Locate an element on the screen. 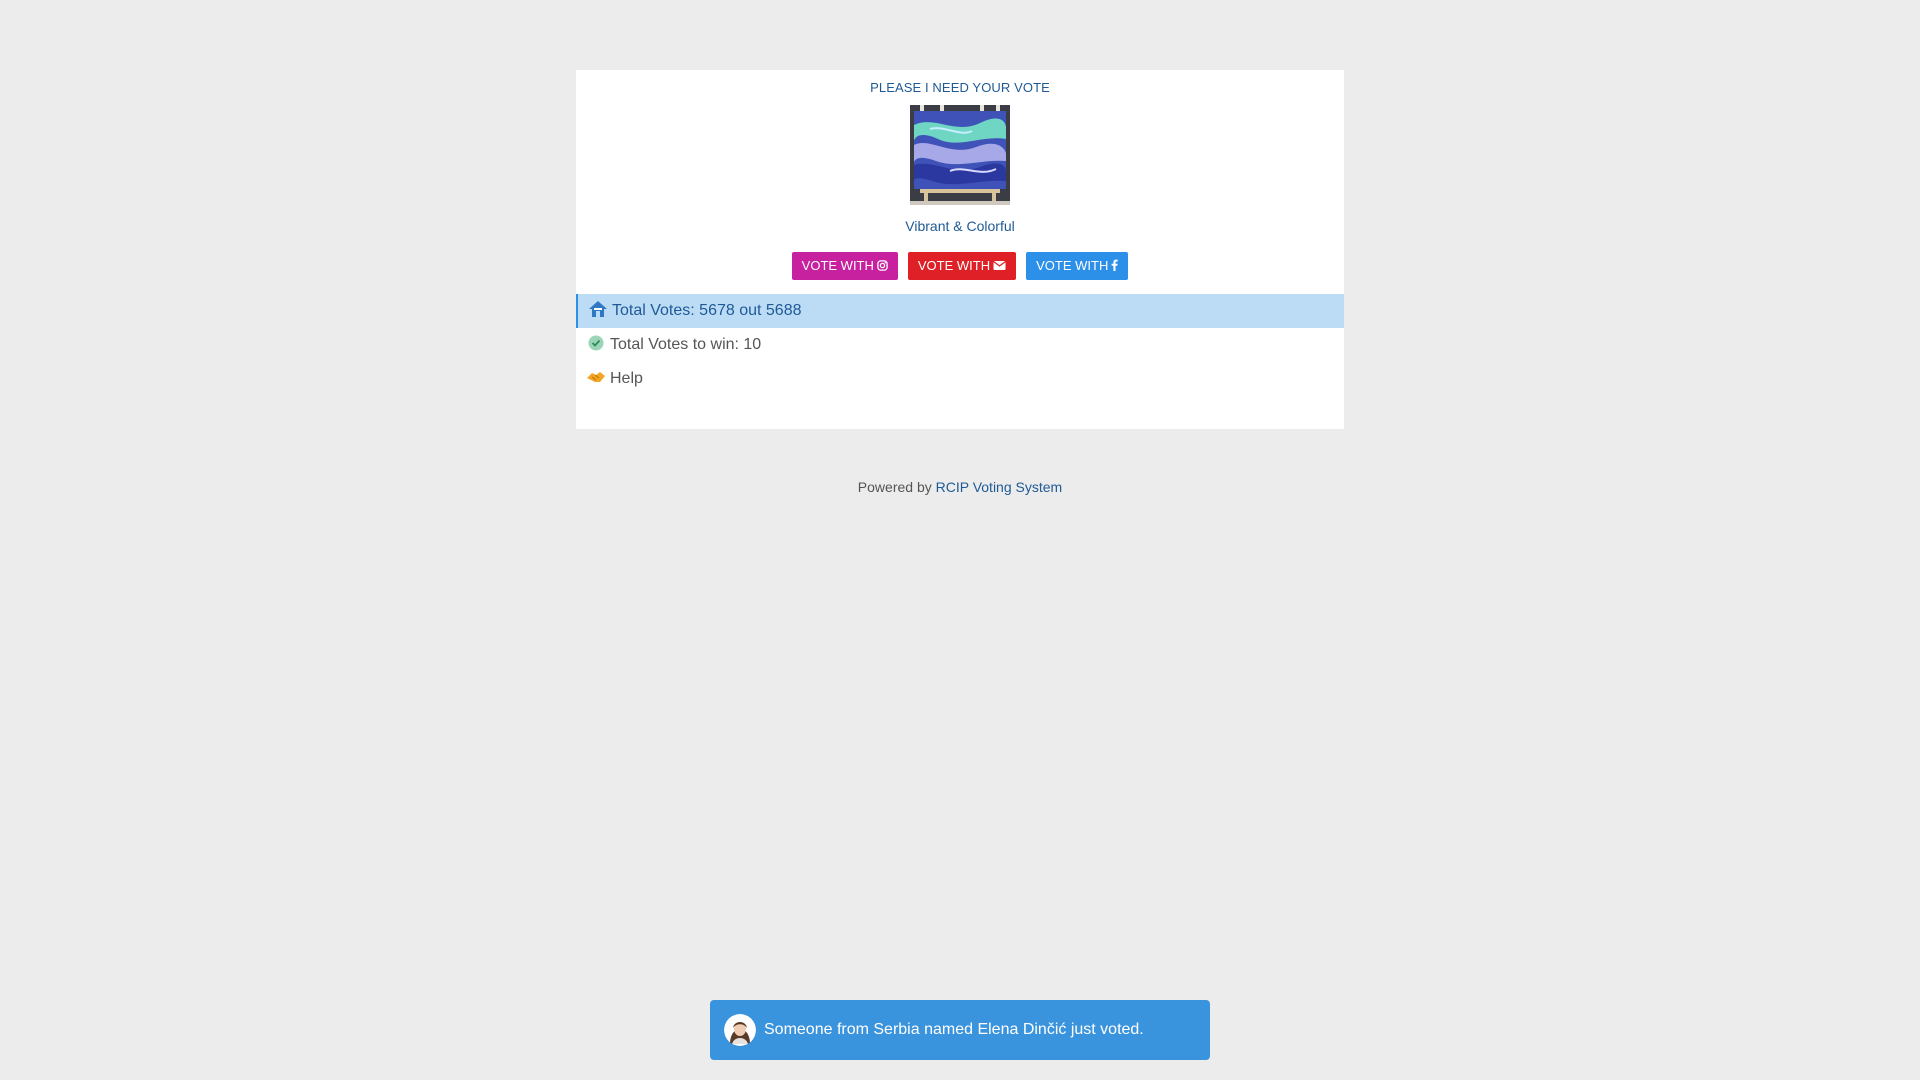  avatar-icon is located at coordinates (740, 1029).